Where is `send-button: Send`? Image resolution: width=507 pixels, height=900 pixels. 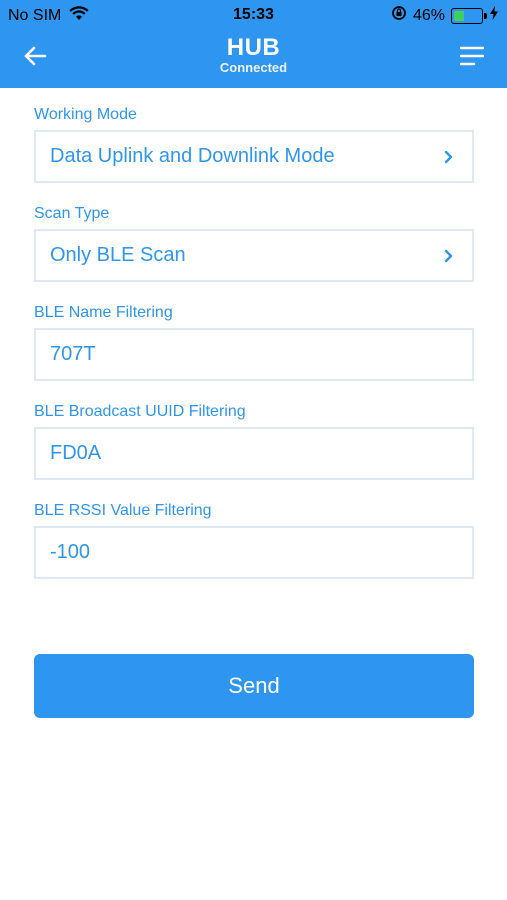 send-button: Send is located at coordinates (254, 686).